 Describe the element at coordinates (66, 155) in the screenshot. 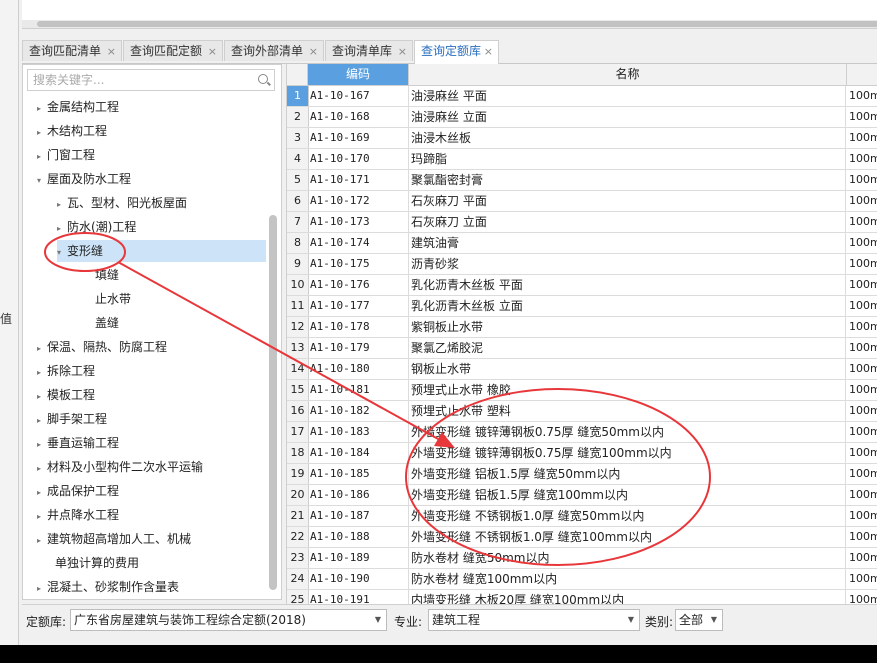

I see `tree-item: ▸ 门窗工程` at that location.